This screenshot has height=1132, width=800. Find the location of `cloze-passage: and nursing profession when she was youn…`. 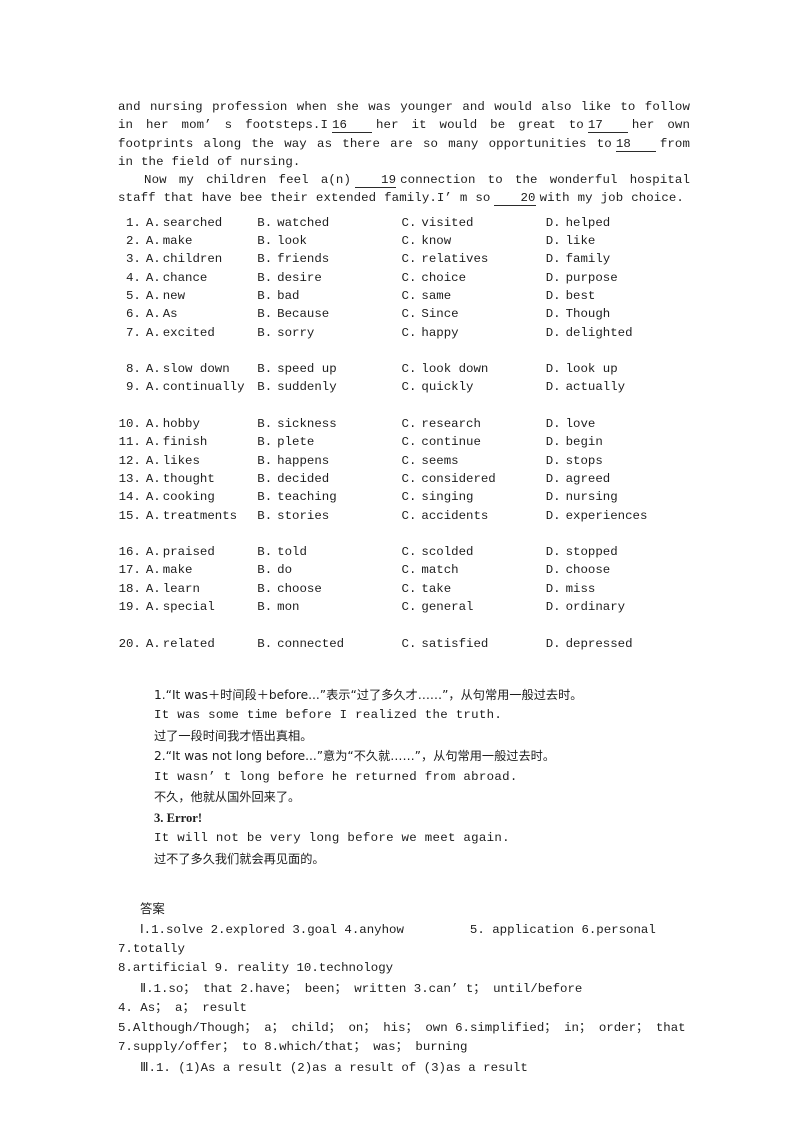

cloze-passage: and nursing profession when she was youn… is located at coordinates (404, 153).